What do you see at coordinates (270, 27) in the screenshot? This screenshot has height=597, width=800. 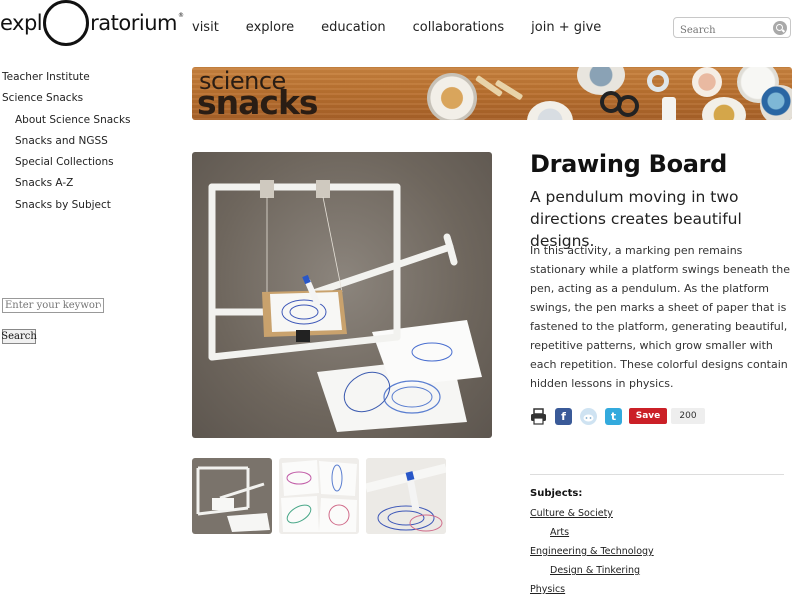 I see `nav-explore: explore` at bounding box center [270, 27].